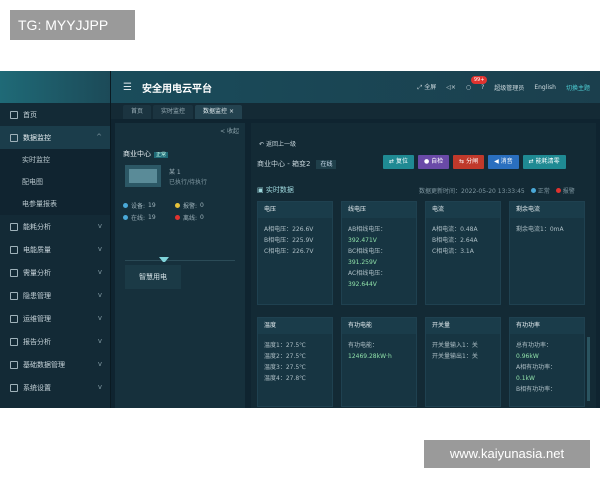  Describe the element at coordinates (437, 161) in the screenshot. I see `button-label: 自检` at that location.